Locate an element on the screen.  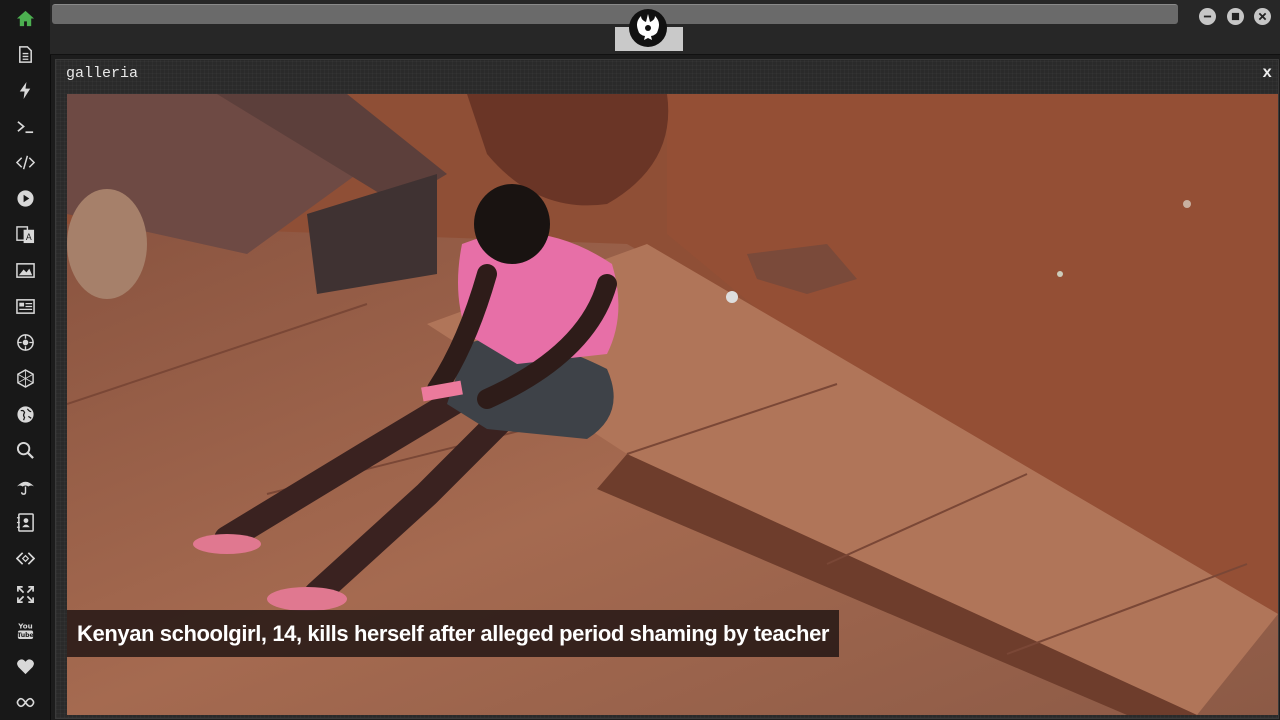
embed-icon is located at coordinates (25, 558).